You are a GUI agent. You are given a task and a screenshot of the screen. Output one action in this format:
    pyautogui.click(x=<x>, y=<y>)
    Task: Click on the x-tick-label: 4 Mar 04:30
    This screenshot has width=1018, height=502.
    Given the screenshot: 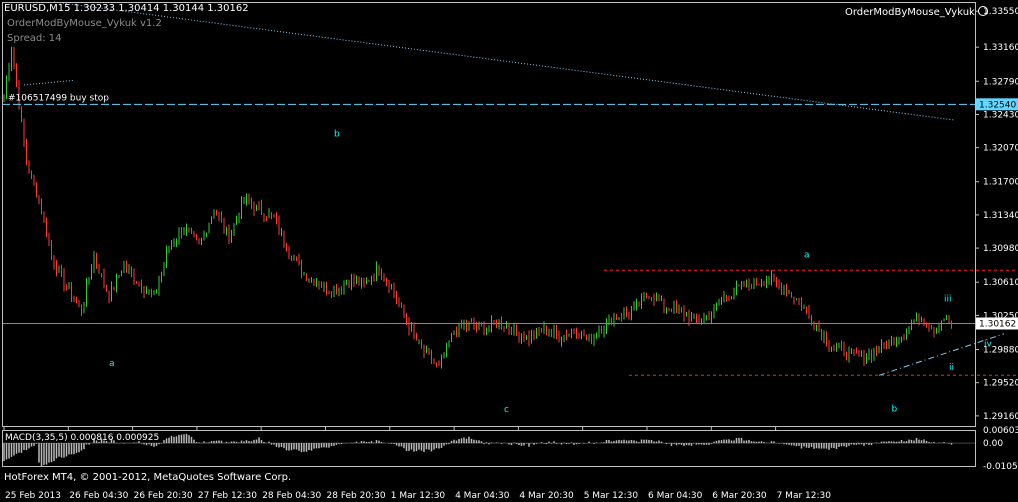 What is the action you would take?
    pyautogui.click(x=482, y=496)
    